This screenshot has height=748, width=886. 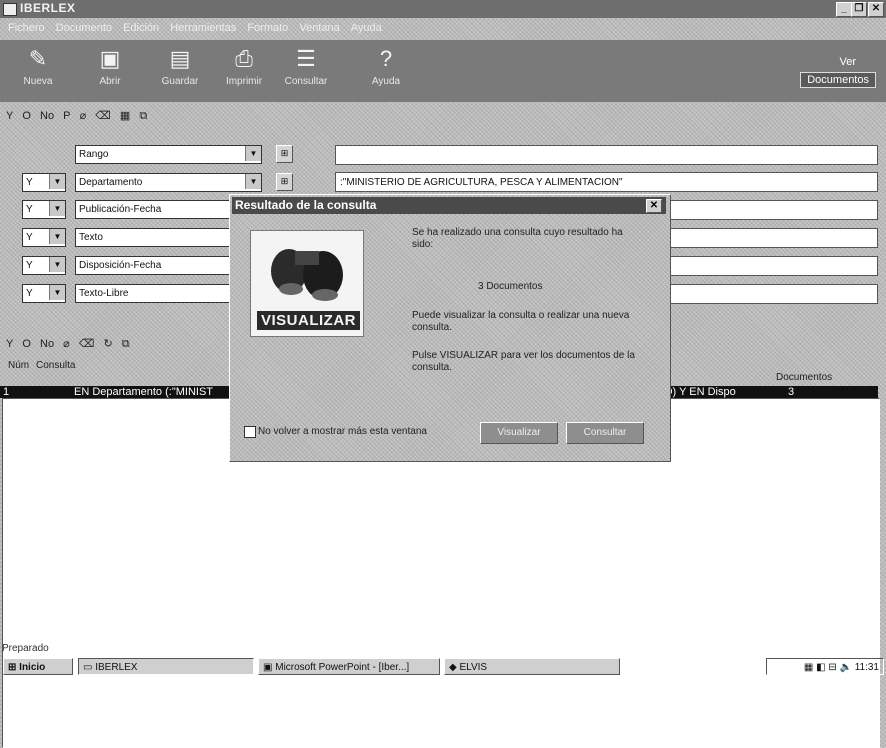 I want to click on column-header-documentos: Documentos, so click(x=804, y=377).